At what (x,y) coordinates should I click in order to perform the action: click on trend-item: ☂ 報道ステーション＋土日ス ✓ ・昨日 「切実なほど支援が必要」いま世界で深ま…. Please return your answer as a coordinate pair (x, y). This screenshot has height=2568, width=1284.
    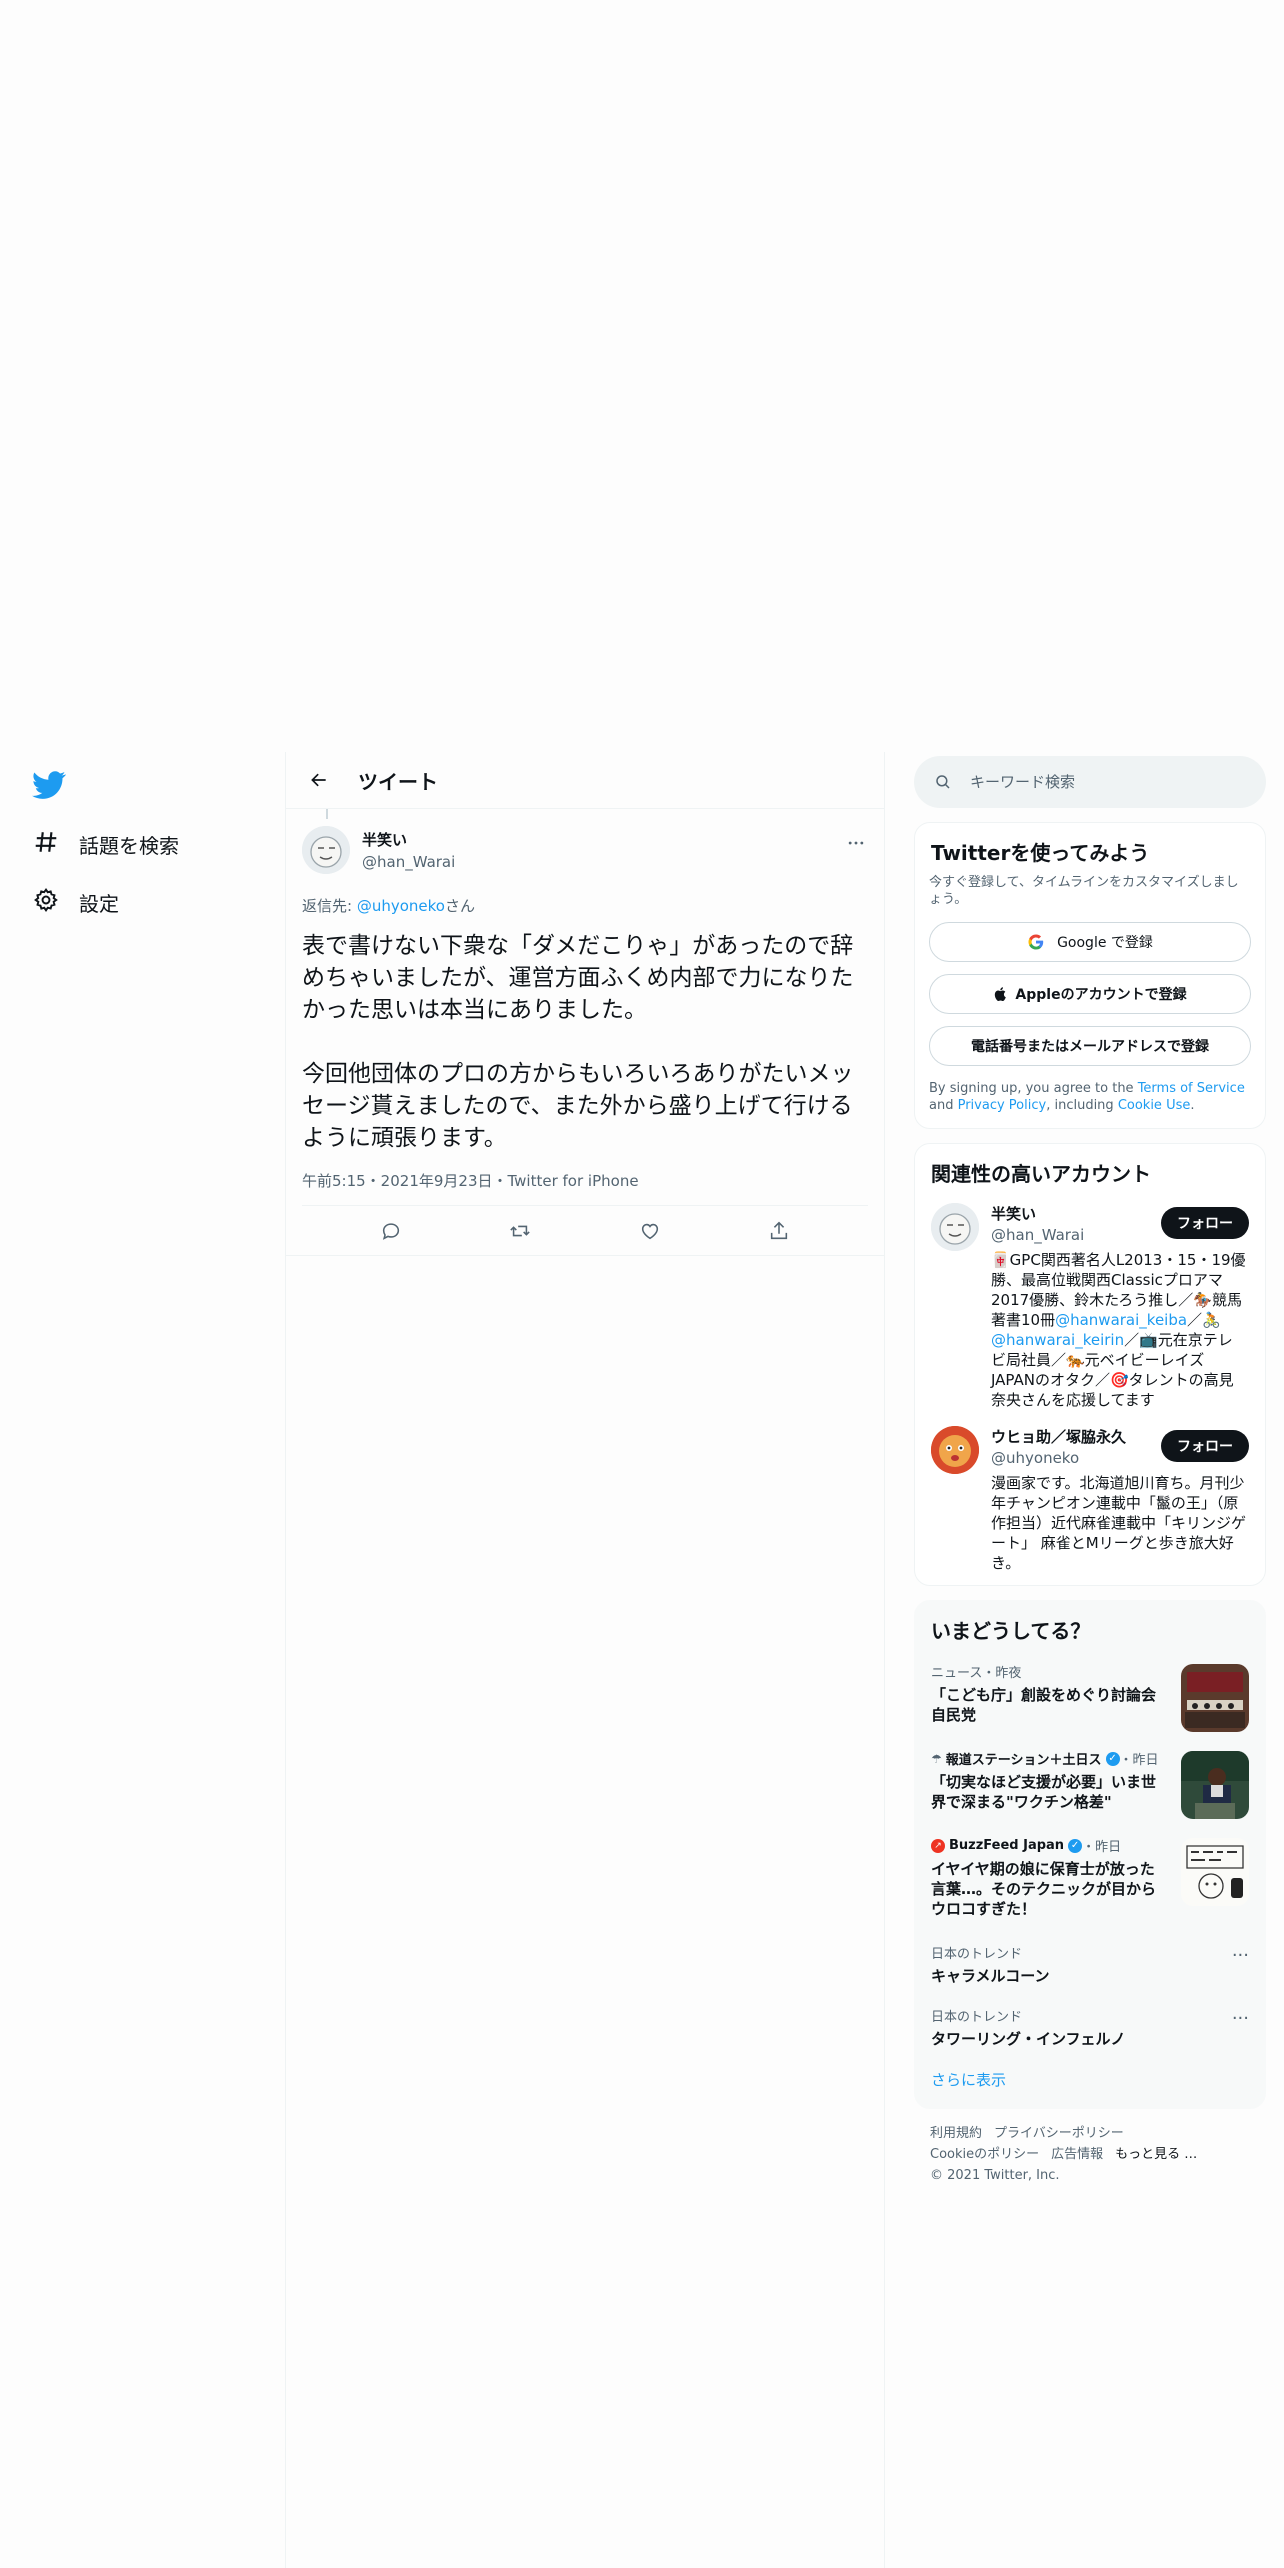
    Looking at the image, I should click on (1090, 1778).